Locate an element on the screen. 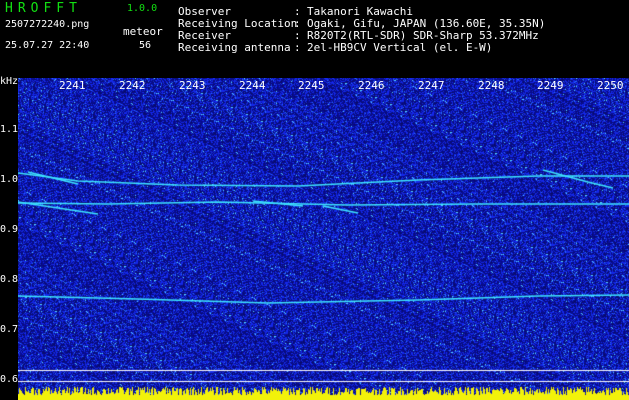  filename: 2507272240.png is located at coordinates (47, 24).